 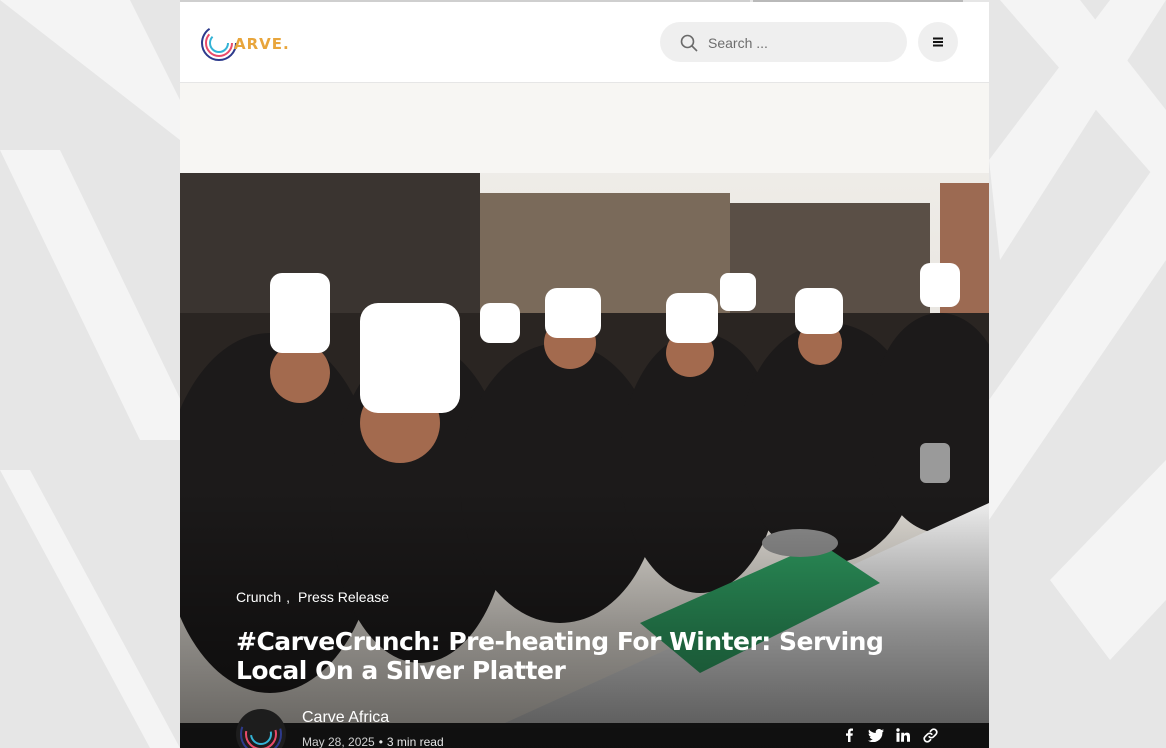 I want to click on hamburger-icon, so click(x=938, y=42).